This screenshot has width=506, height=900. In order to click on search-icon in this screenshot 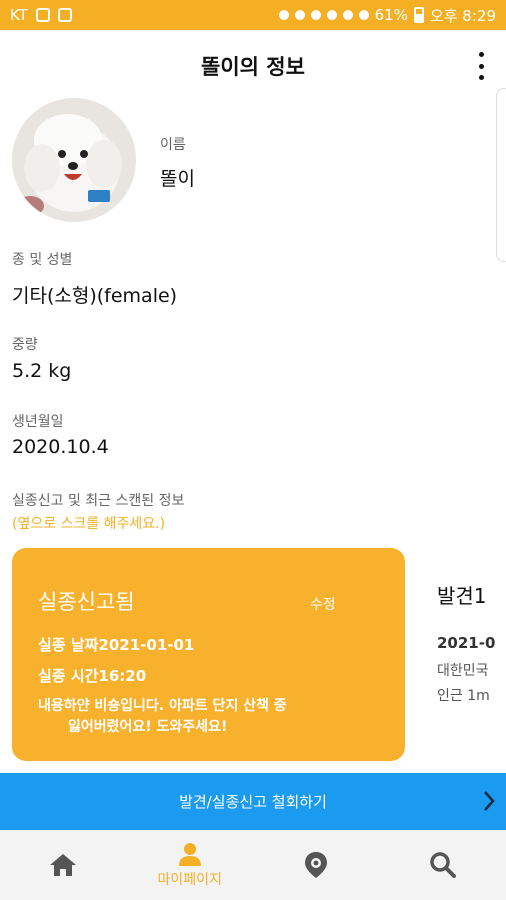, I will do `click(443, 865)`.